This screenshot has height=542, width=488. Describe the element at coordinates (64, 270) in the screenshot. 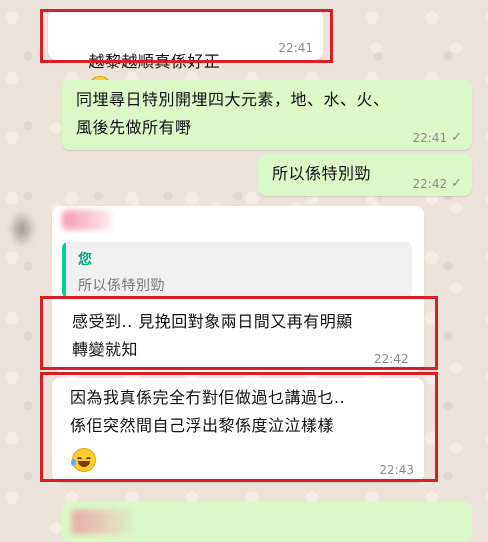

I see `quote-accent-bar` at that location.